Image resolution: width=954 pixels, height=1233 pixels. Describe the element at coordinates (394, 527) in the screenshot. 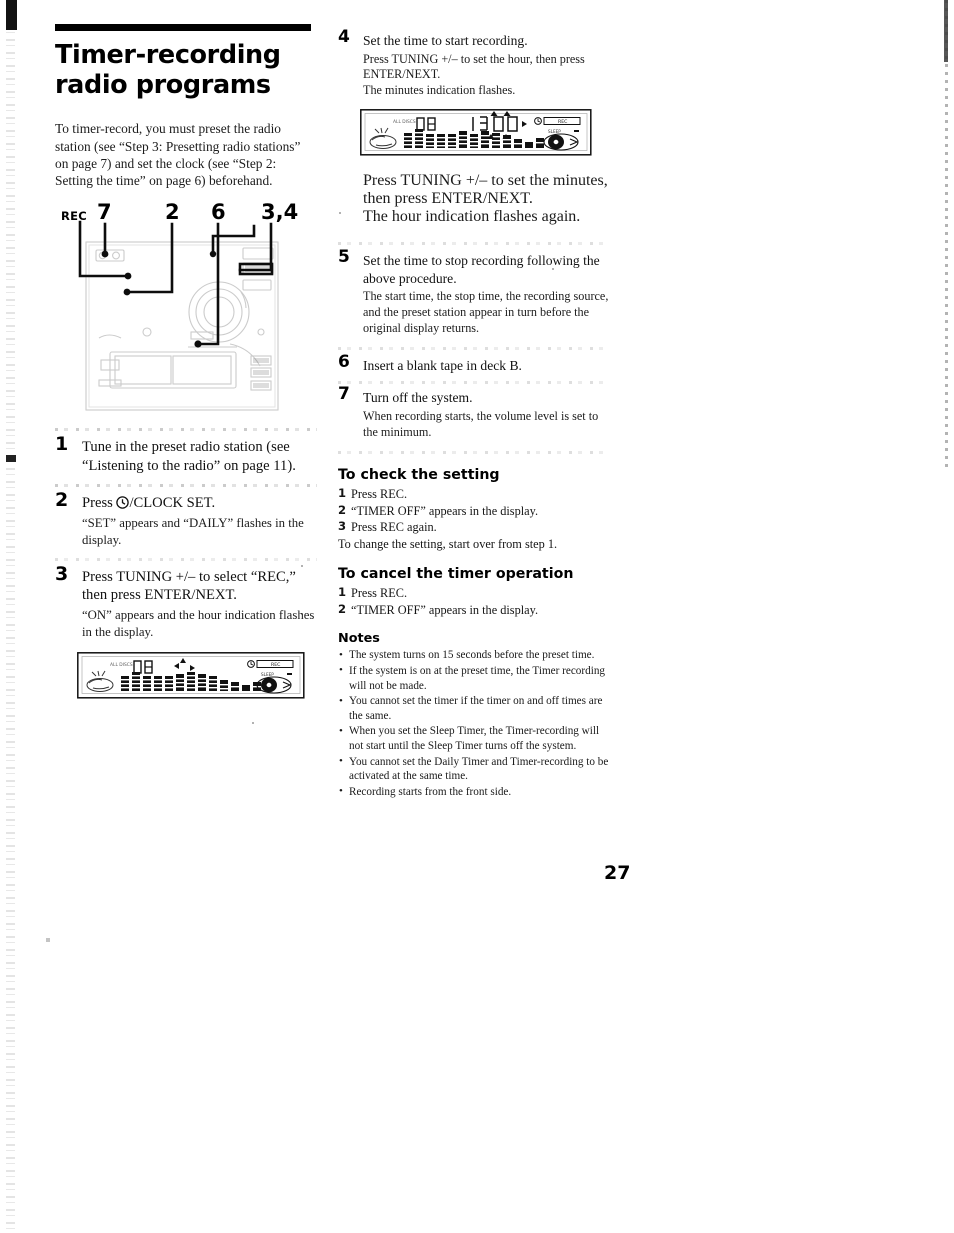

I see `check-setting-item-3-text: Press REC again.` at that location.